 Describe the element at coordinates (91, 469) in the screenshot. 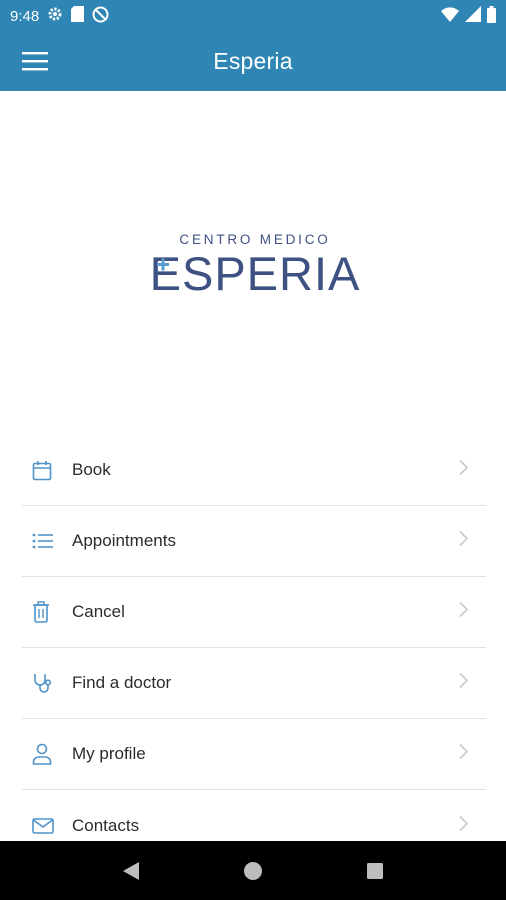

I see `menu-item-label: Book` at that location.